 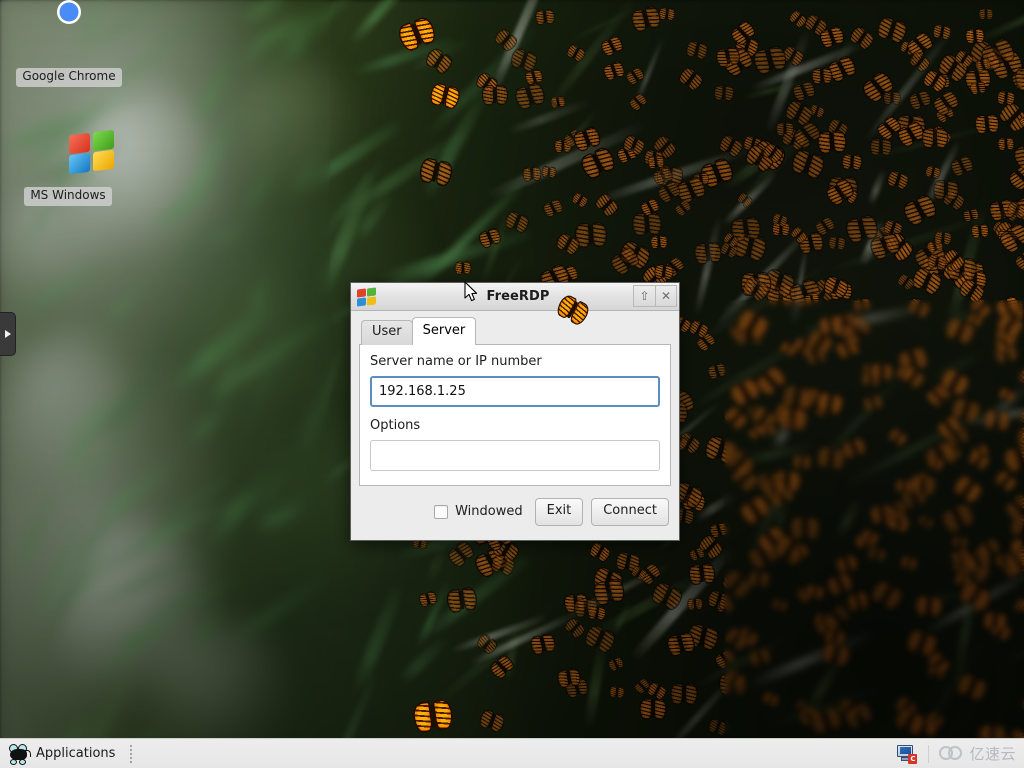 What do you see at coordinates (515, 415) in the screenshot?
I see `tab-panel-server: Server name or IP number Options` at bounding box center [515, 415].